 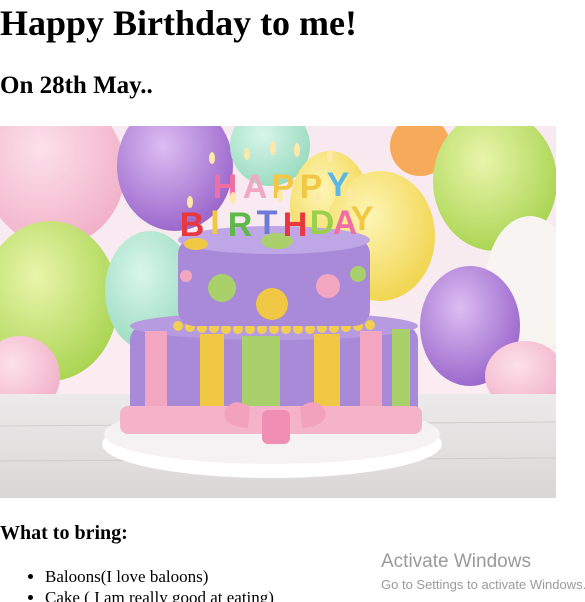 What do you see at coordinates (483, 584) in the screenshot?
I see `watermark-subtitle: Go to Settings to activate Windows.` at bounding box center [483, 584].